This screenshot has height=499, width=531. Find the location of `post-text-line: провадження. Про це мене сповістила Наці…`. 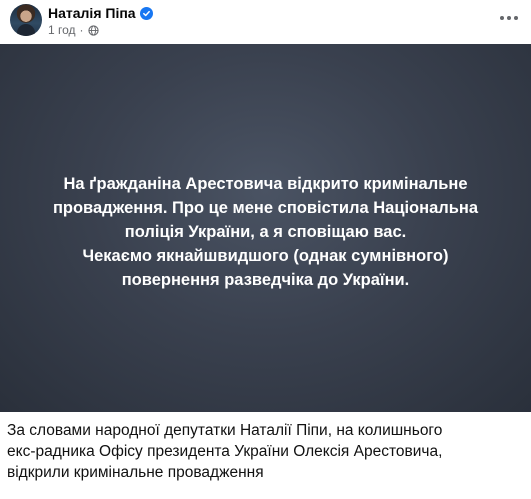

post-text-line: провадження. Про це мене сповістила Наці… is located at coordinates (265, 208).